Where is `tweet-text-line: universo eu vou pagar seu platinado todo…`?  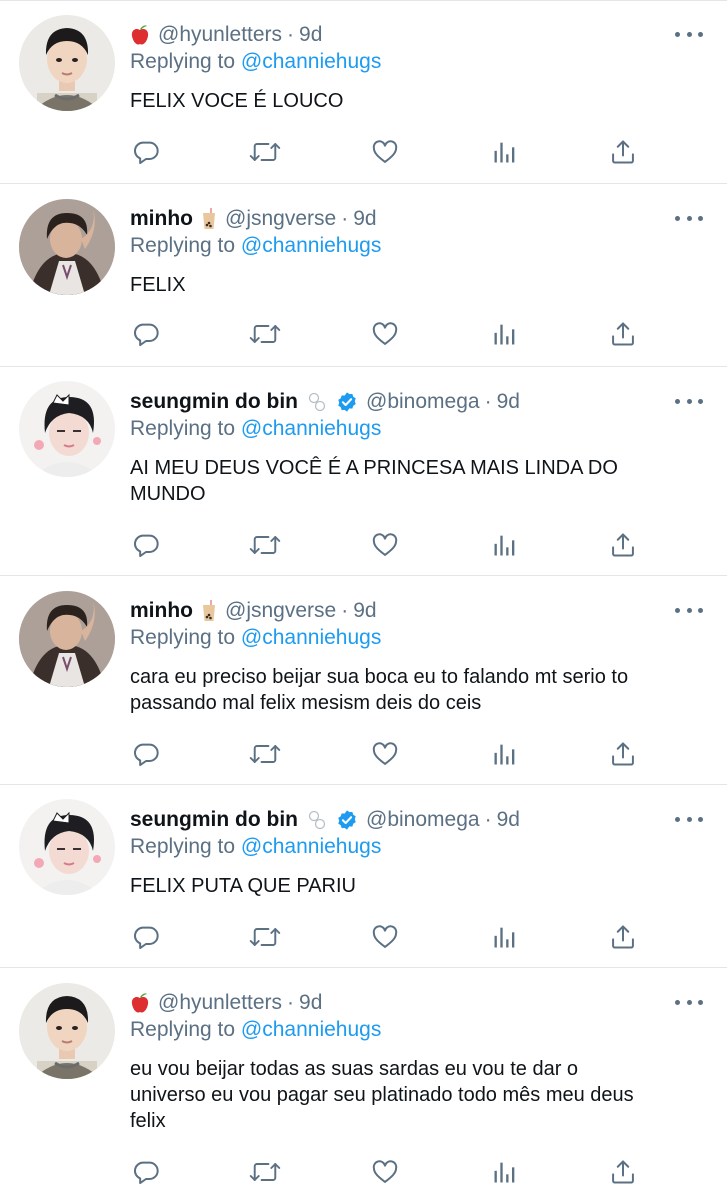 tweet-text-line: universo eu vou pagar seu platinado todo… is located at coordinates (382, 1095).